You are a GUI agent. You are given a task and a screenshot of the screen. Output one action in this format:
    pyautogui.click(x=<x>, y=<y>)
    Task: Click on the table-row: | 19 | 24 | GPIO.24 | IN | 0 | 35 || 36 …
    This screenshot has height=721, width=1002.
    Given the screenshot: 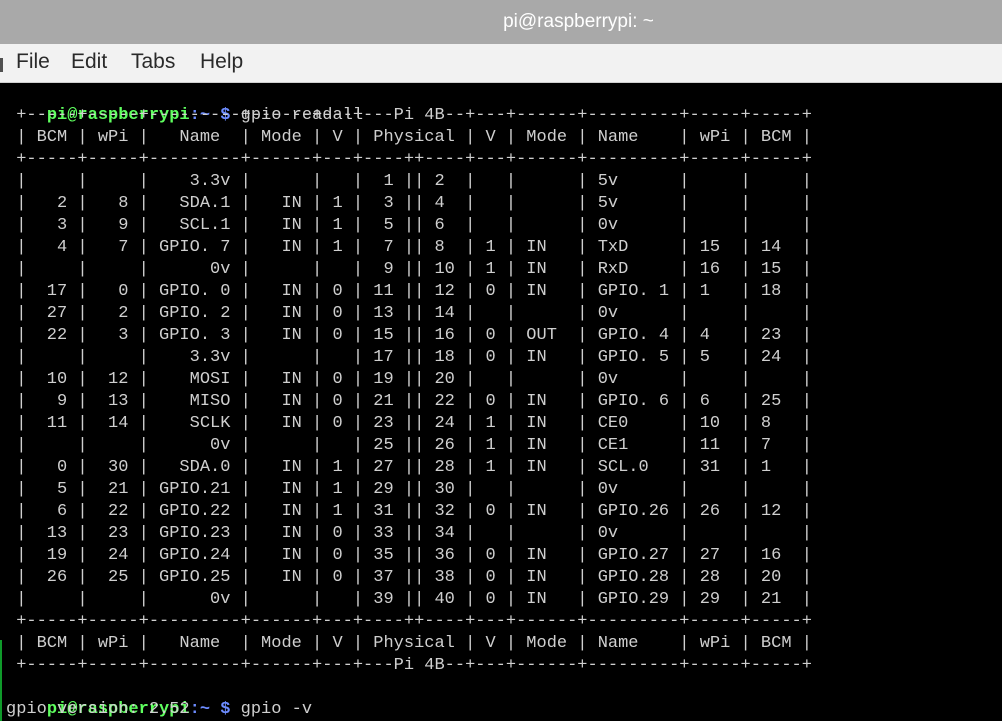 What is the action you would take?
    pyautogui.click(x=409, y=555)
    